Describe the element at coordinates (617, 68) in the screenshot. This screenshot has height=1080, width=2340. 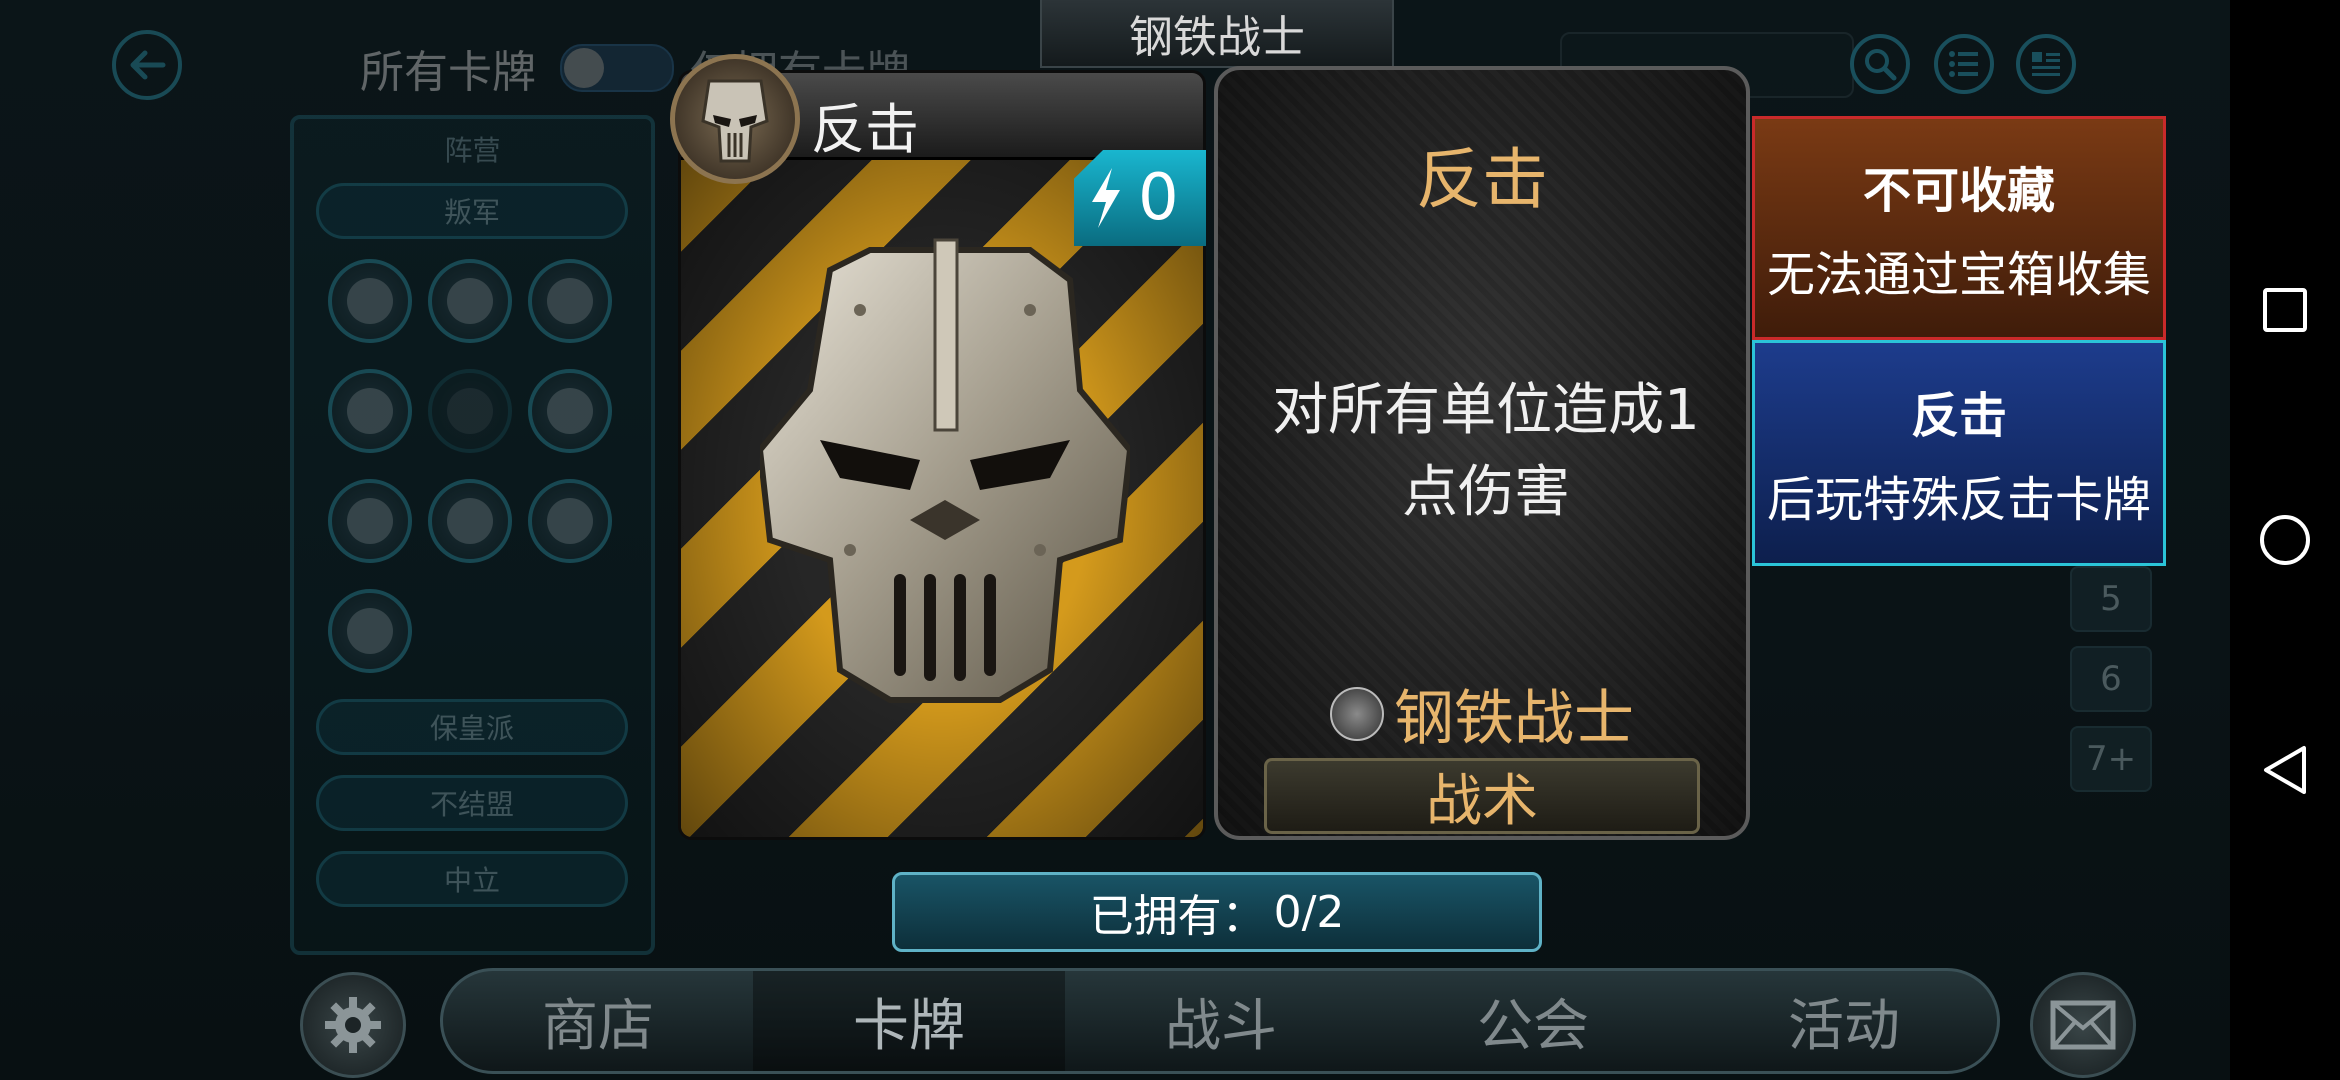
I see `all-cards-toggle` at that location.